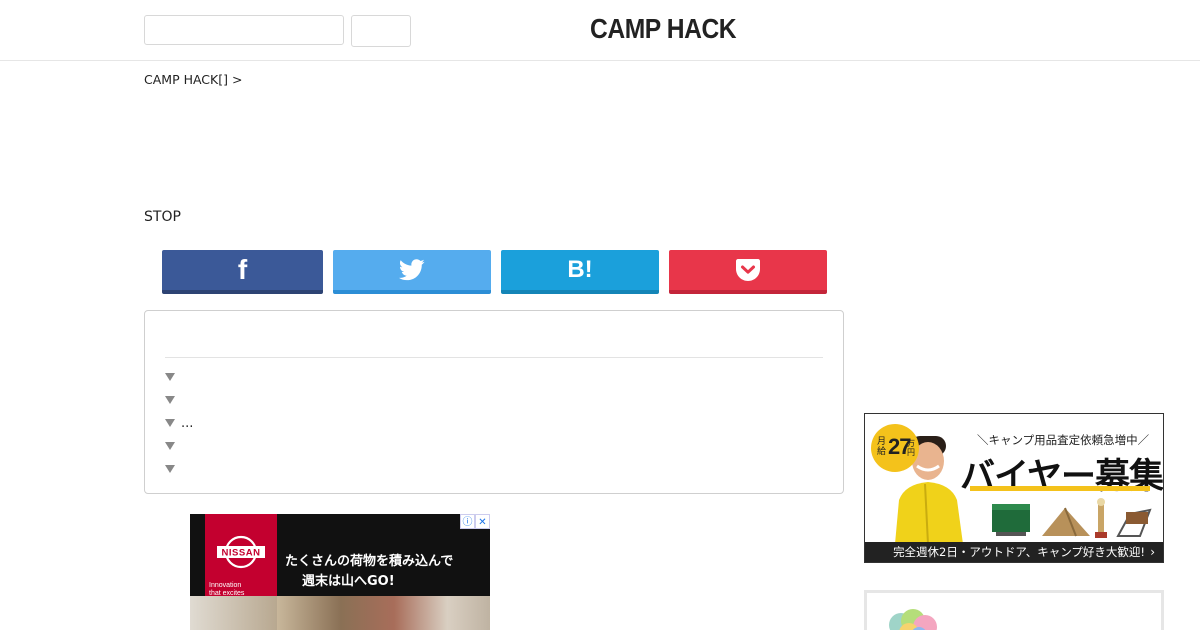 This screenshot has width=1200, height=630. Describe the element at coordinates (482, 521) in the screenshot. I see `ad-close-icon: ✕` at that location.